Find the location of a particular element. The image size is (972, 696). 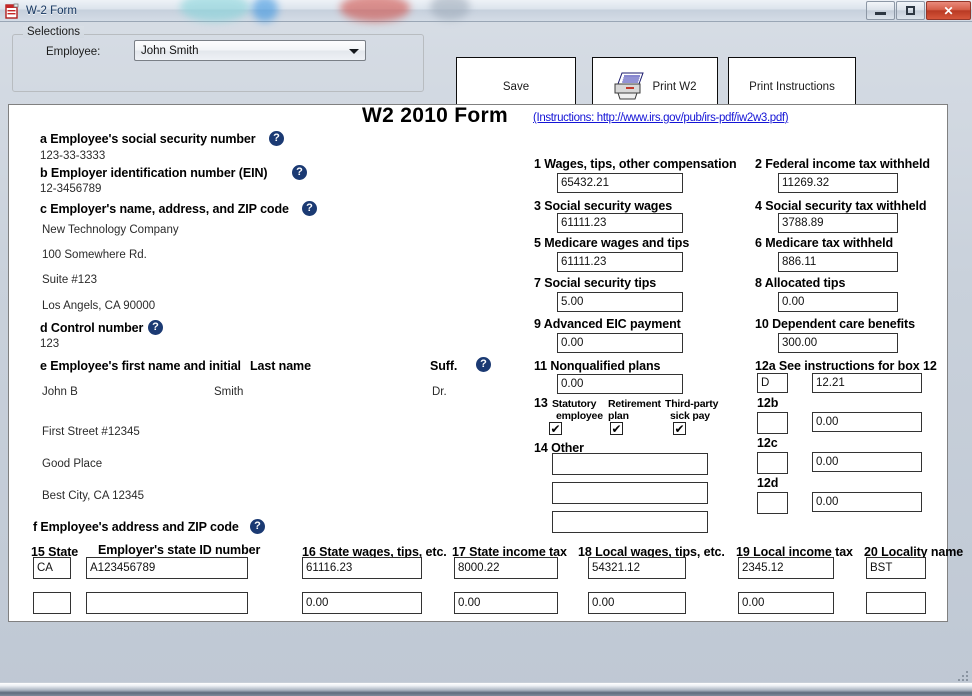

selections-legend: Selections is located at coordinates (54, 32).